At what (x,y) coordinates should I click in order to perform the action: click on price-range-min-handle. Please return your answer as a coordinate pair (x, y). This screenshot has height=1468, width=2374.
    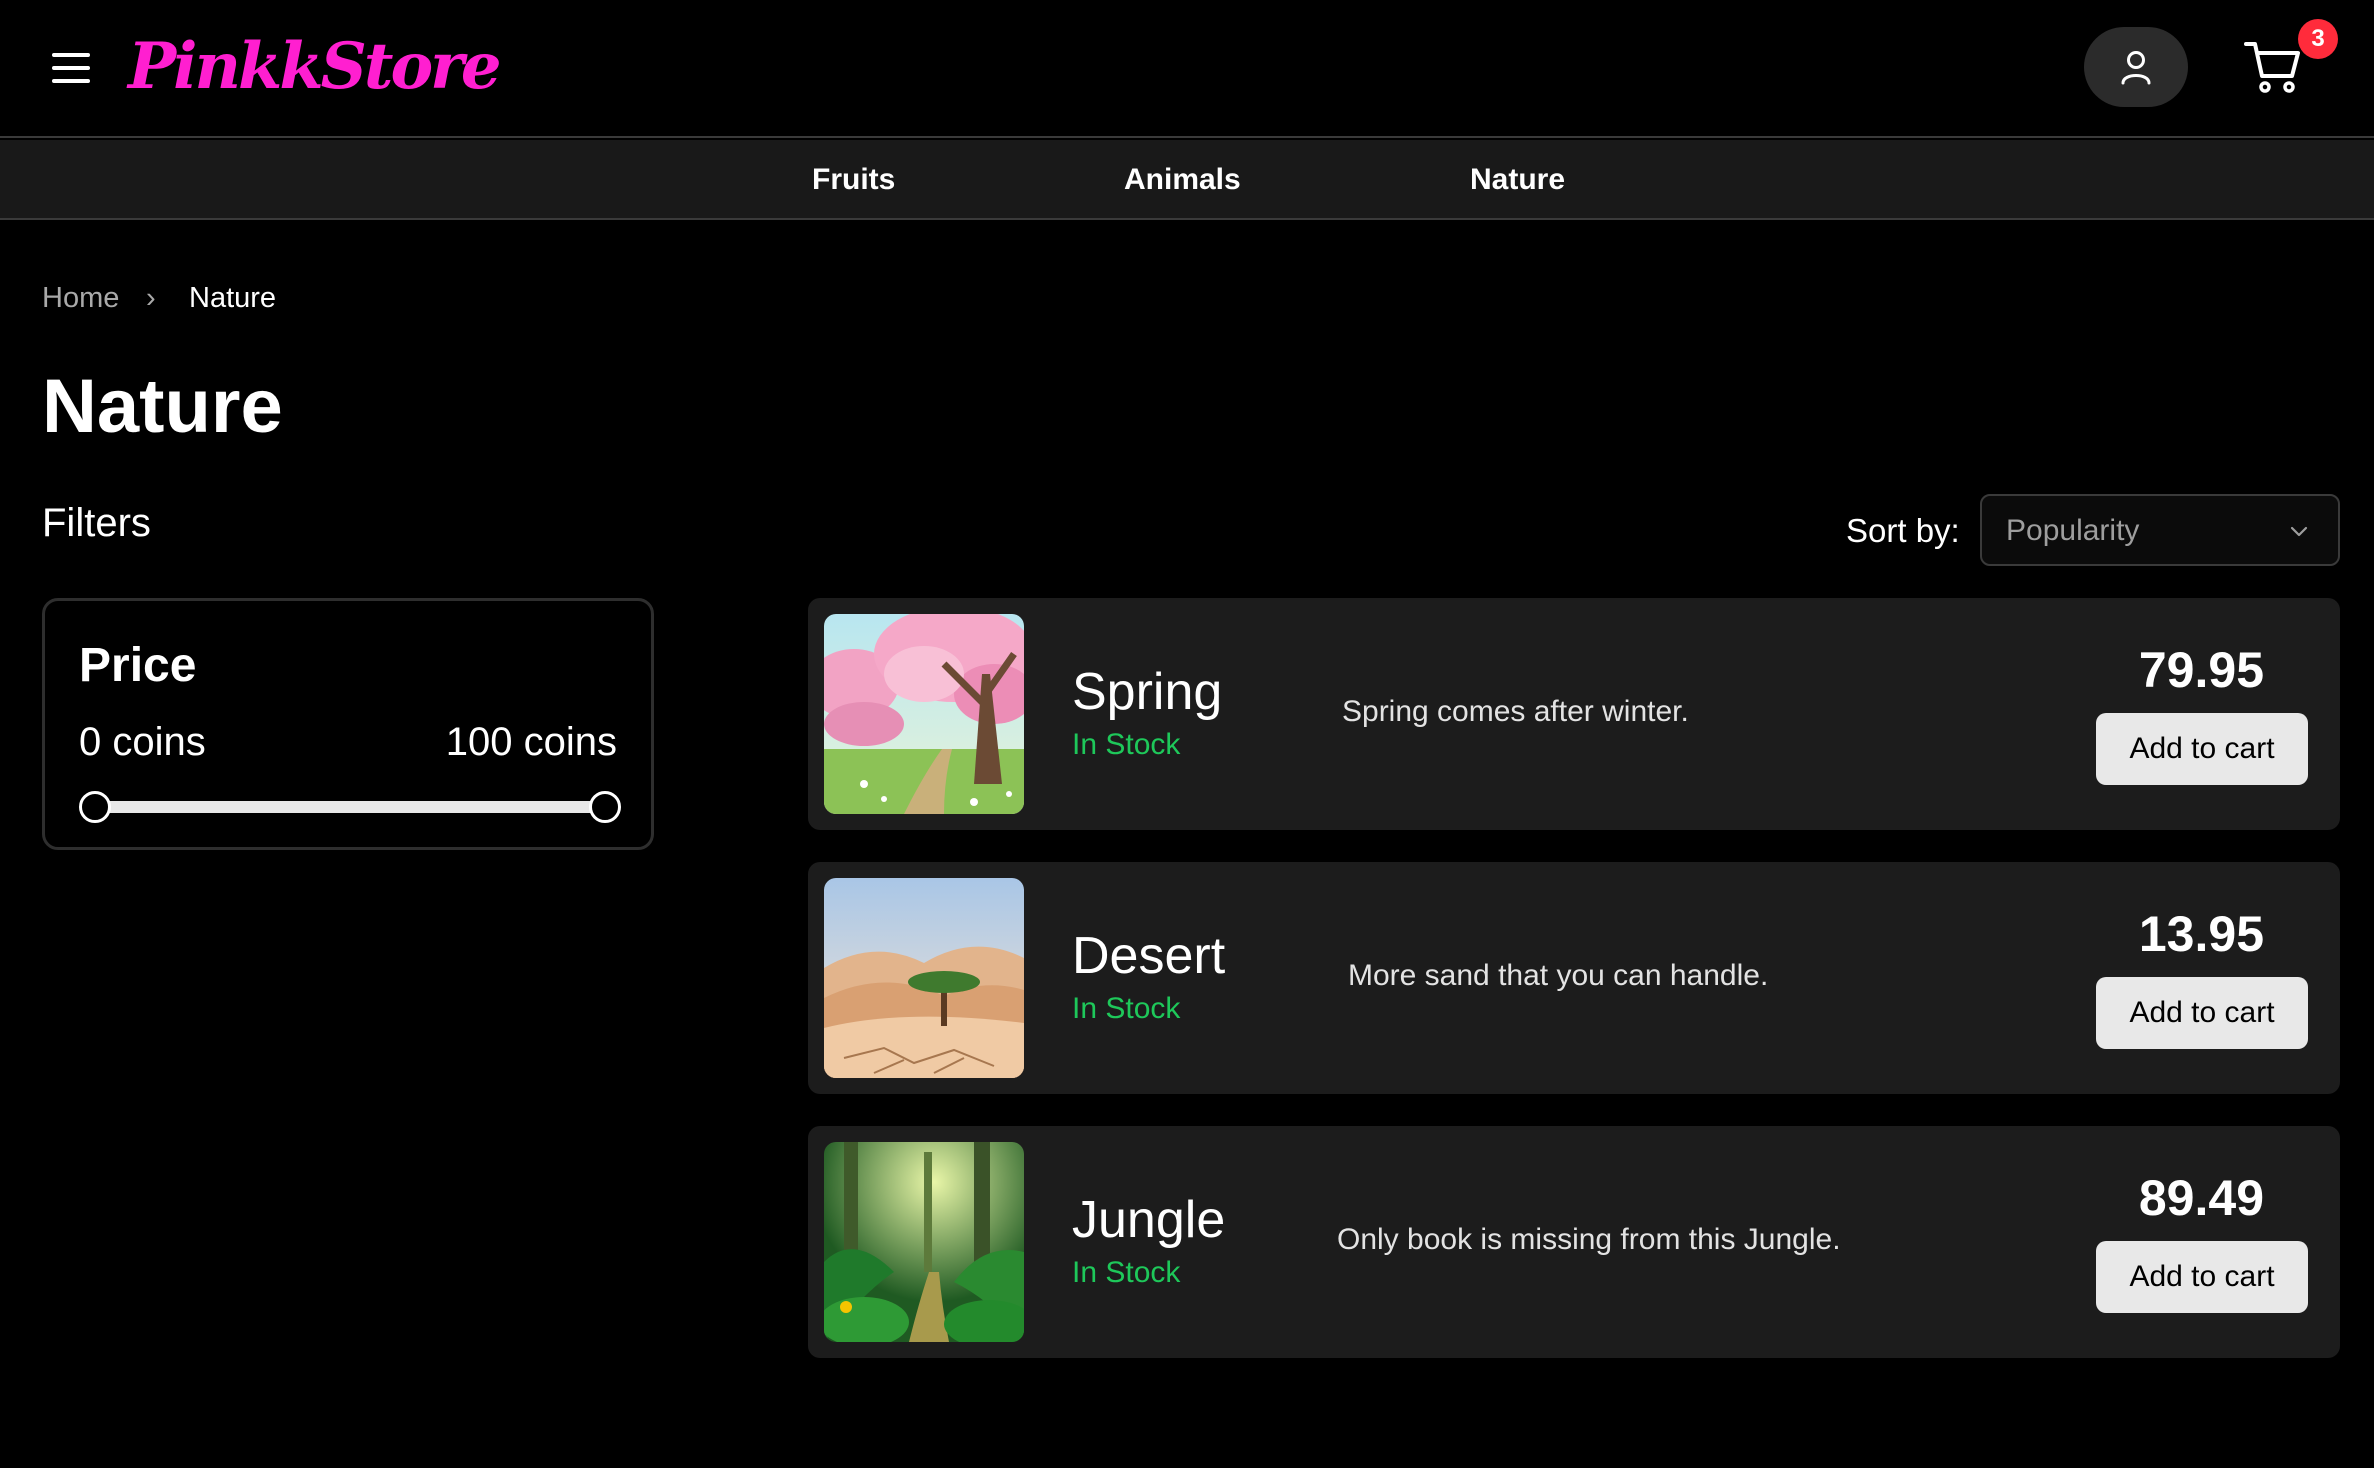
    Looking at the image, I should click on (95, 807).